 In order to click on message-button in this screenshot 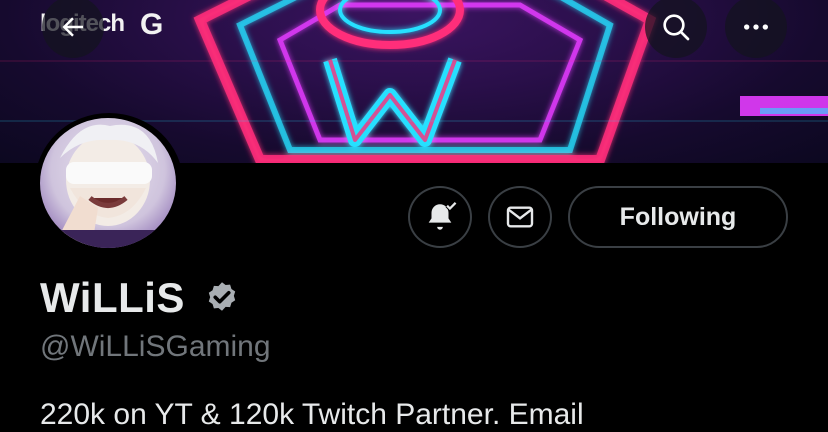, I will do `click(520, 217)`.